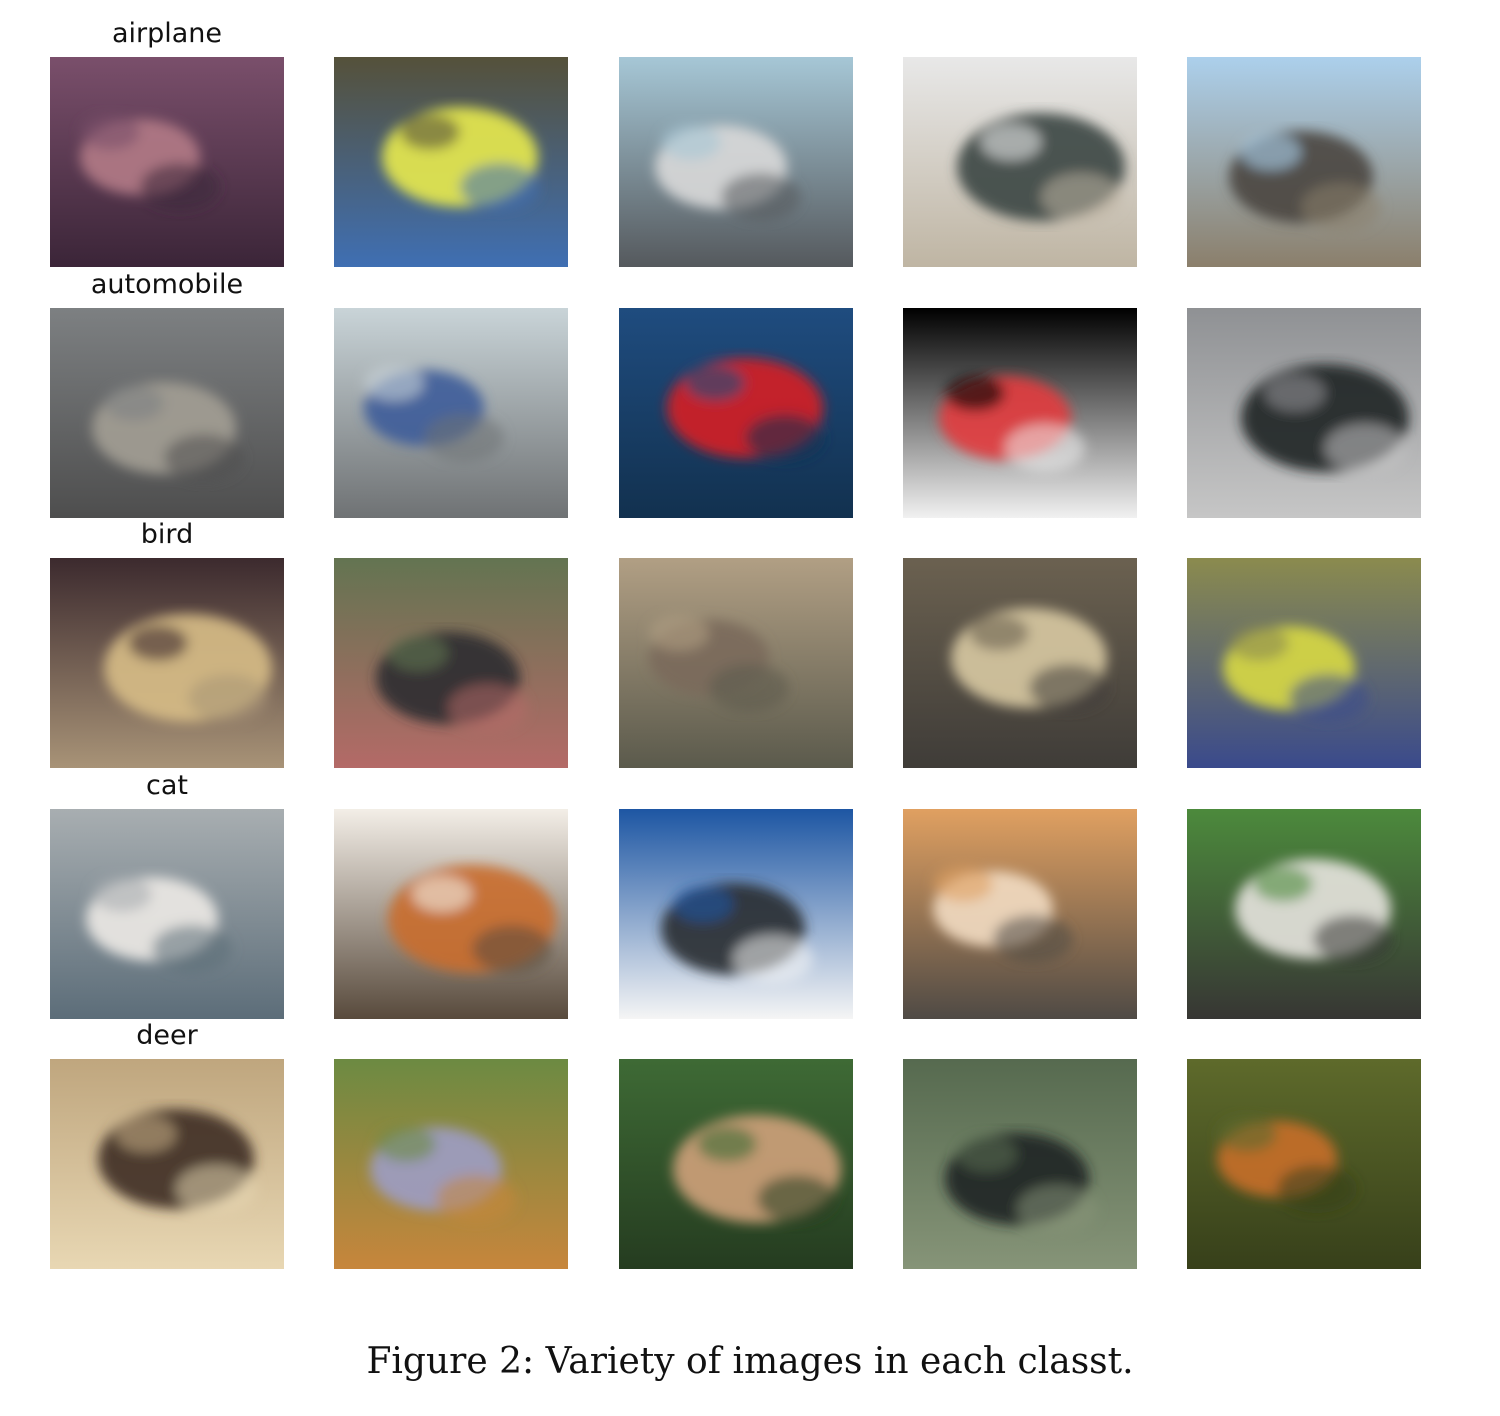 The image size is (1500, 1416). I want to click on row-label-deer: deer, so click(167, 1035).